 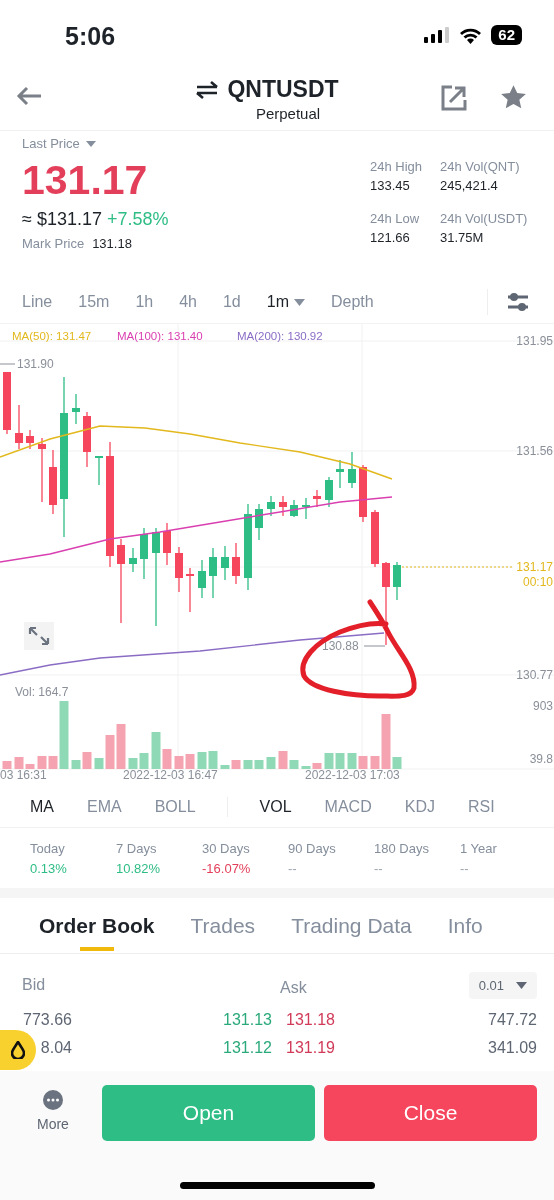 What do you see at coordinates (513, 97) in the screenshot?
I see `star-icon` at bounding box center [513, 97].